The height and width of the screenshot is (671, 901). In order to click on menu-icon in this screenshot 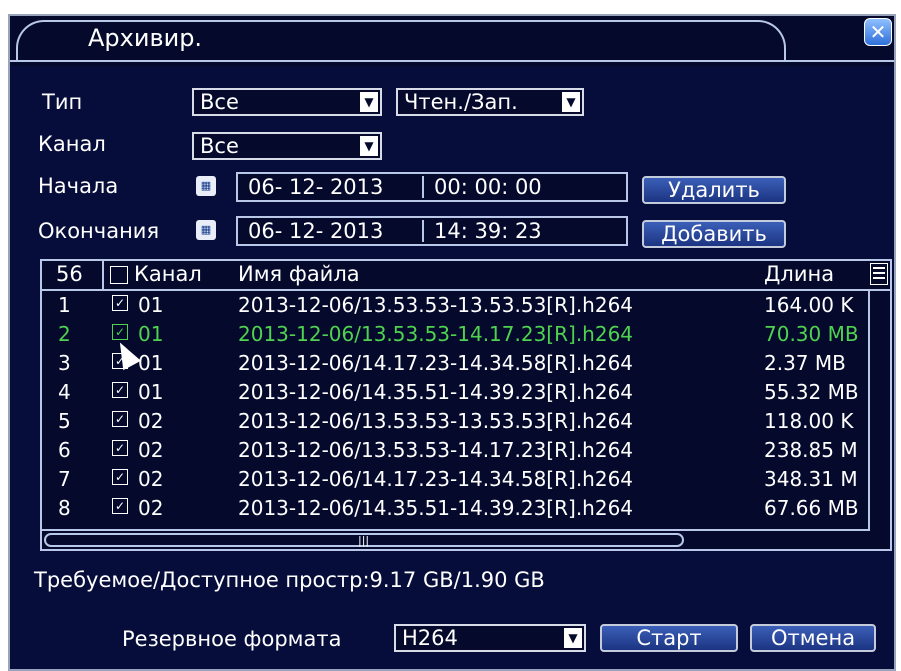, I will do `click(879, 274)`.